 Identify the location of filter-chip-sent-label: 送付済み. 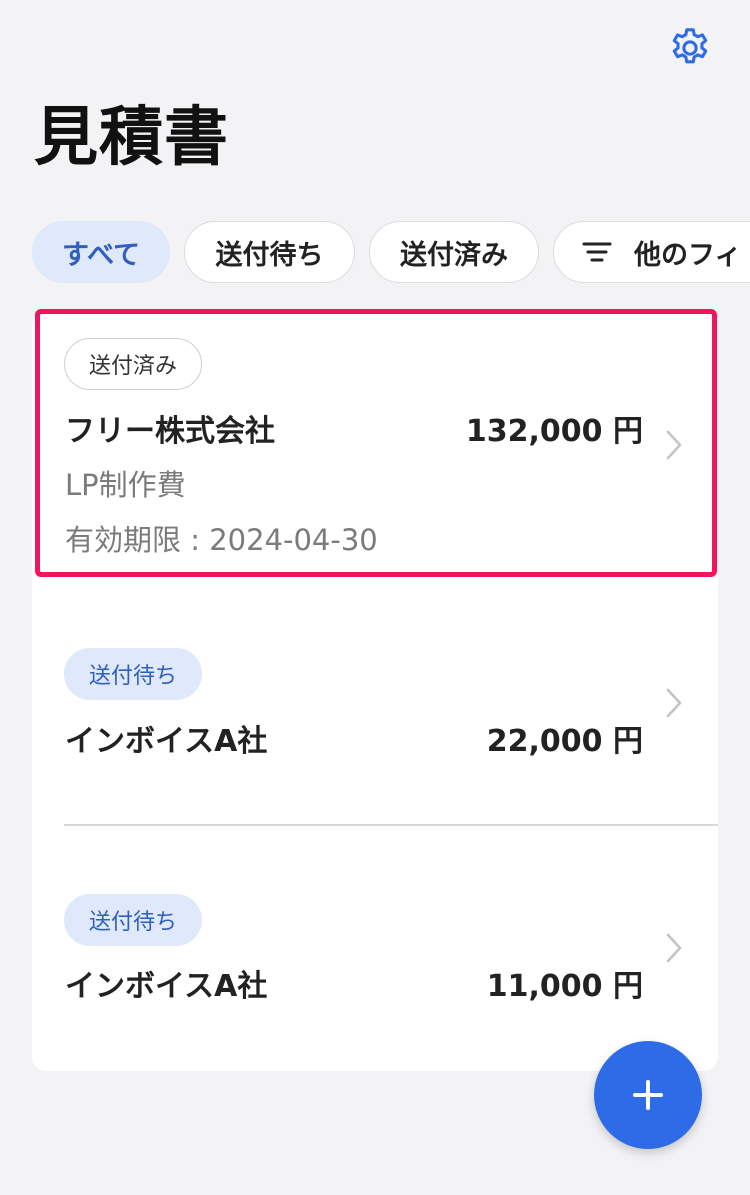
(454, 255).